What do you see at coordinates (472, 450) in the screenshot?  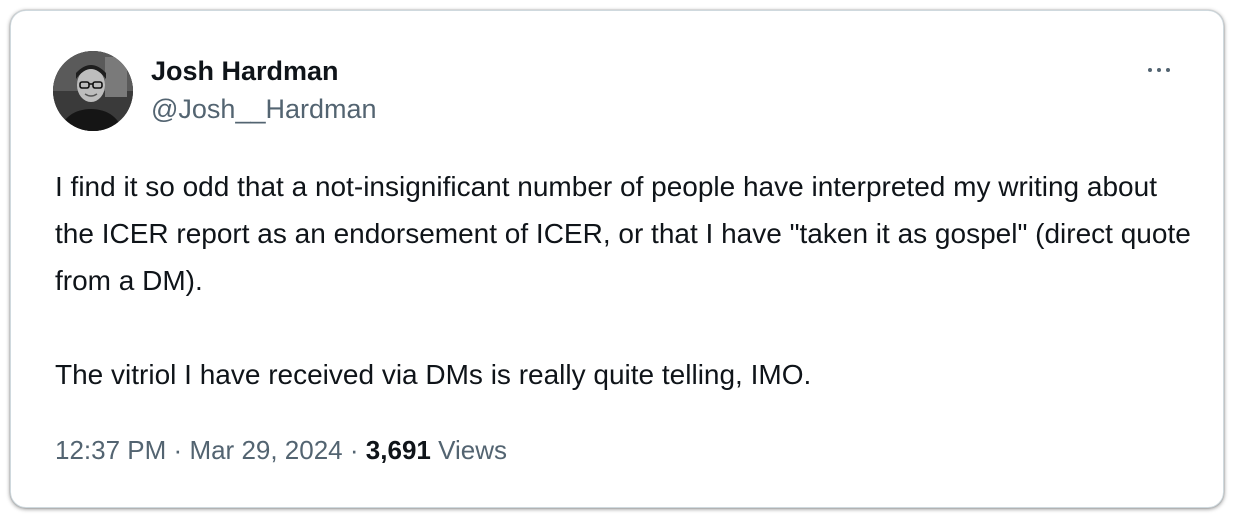 I see `views-label: Views` at bounding box center [472, 450].